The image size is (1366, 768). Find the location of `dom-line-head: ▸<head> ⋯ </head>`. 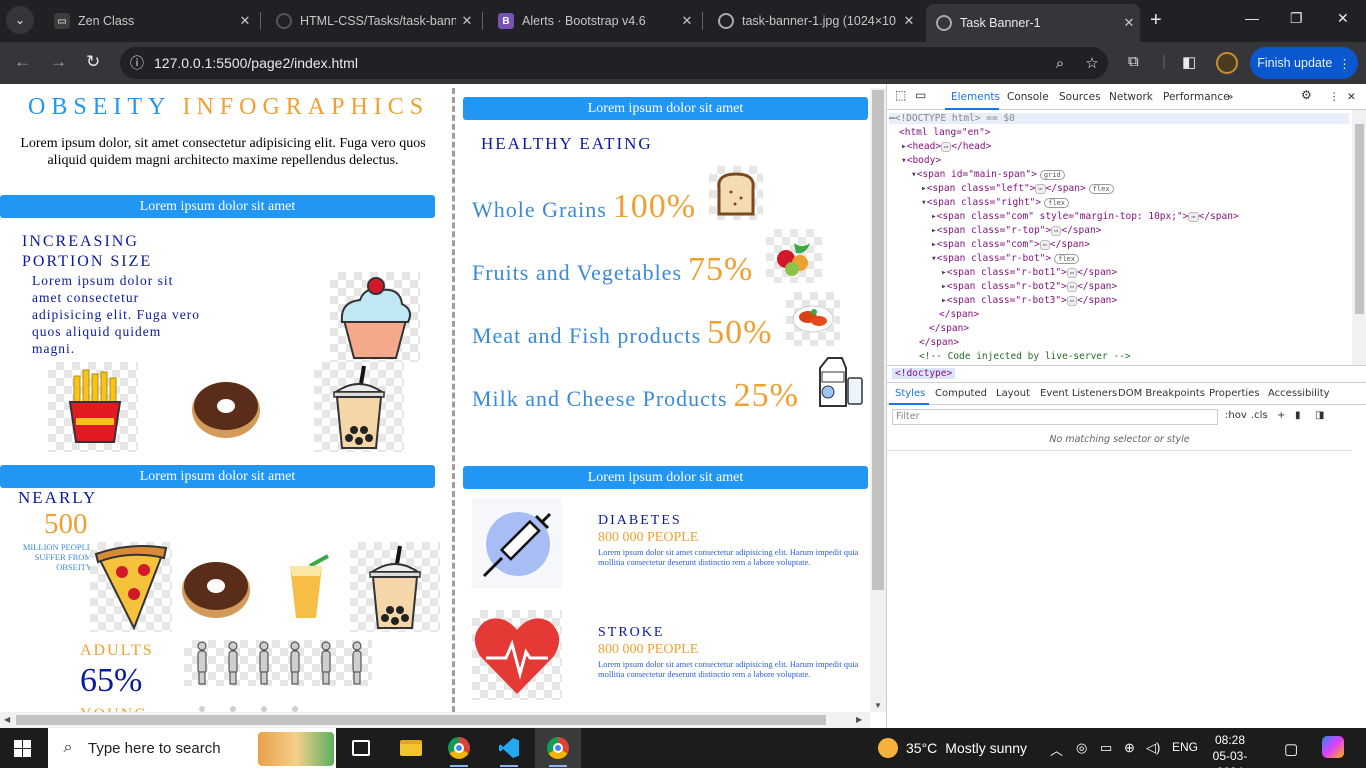

dom-line-head: ▸<head> ⋯ </head> is located at coordinates (946, 146).